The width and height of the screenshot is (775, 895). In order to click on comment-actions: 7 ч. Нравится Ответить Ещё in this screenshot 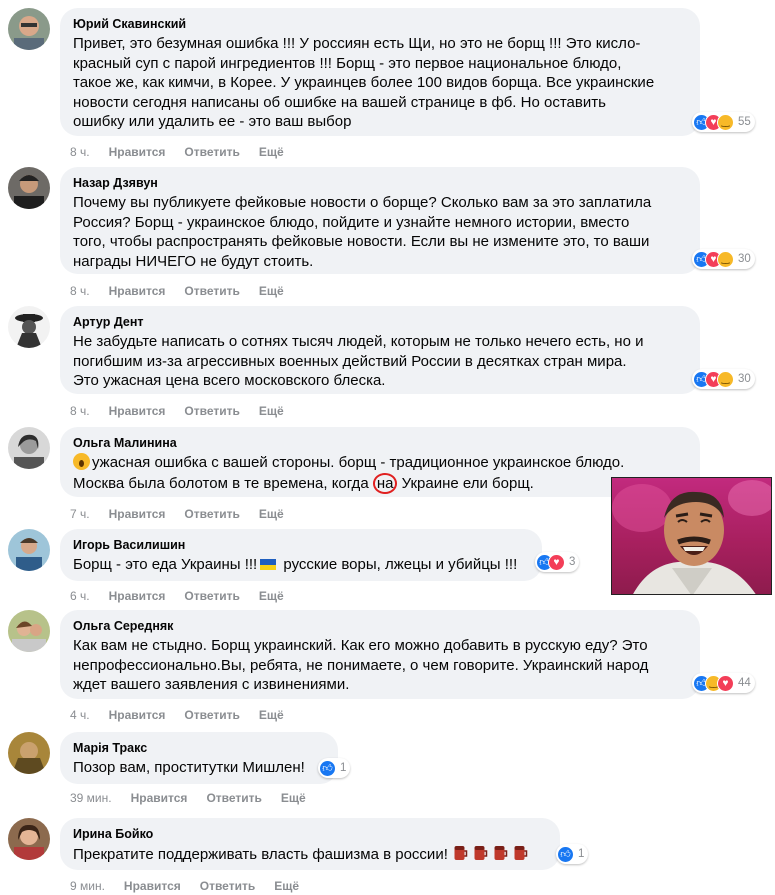, I will do `click(177, 514)`.